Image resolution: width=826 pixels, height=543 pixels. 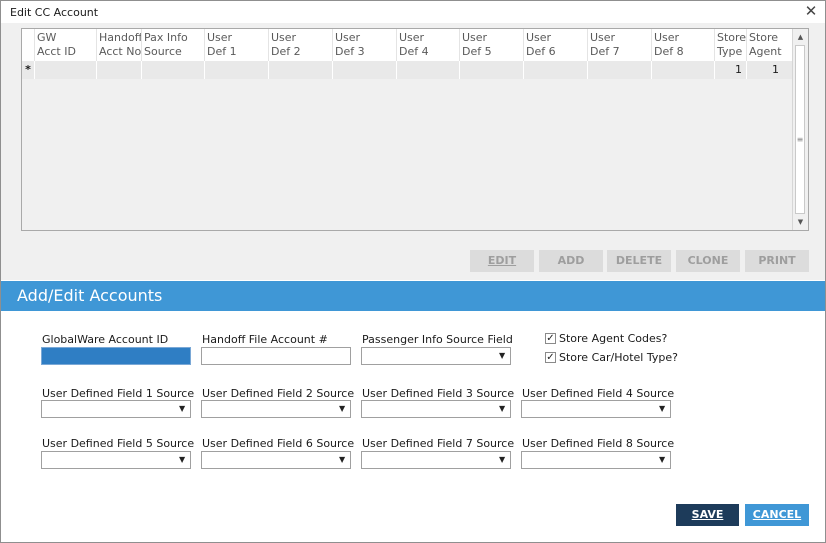 What do you see at coordinates (413, 12) in the screenshot?
I see `title-bar: Edit CC Account ✕` at bounding box center [413, 12].